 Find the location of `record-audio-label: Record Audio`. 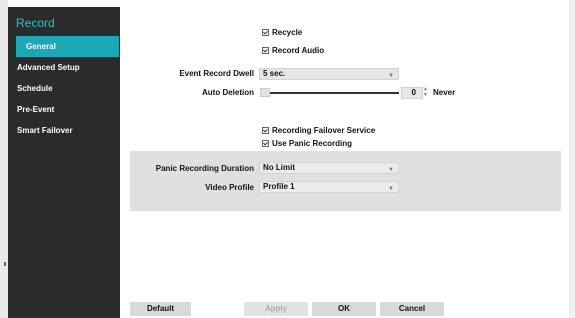

record-audio-label: Record Audio is located at coordinates (298, 50).